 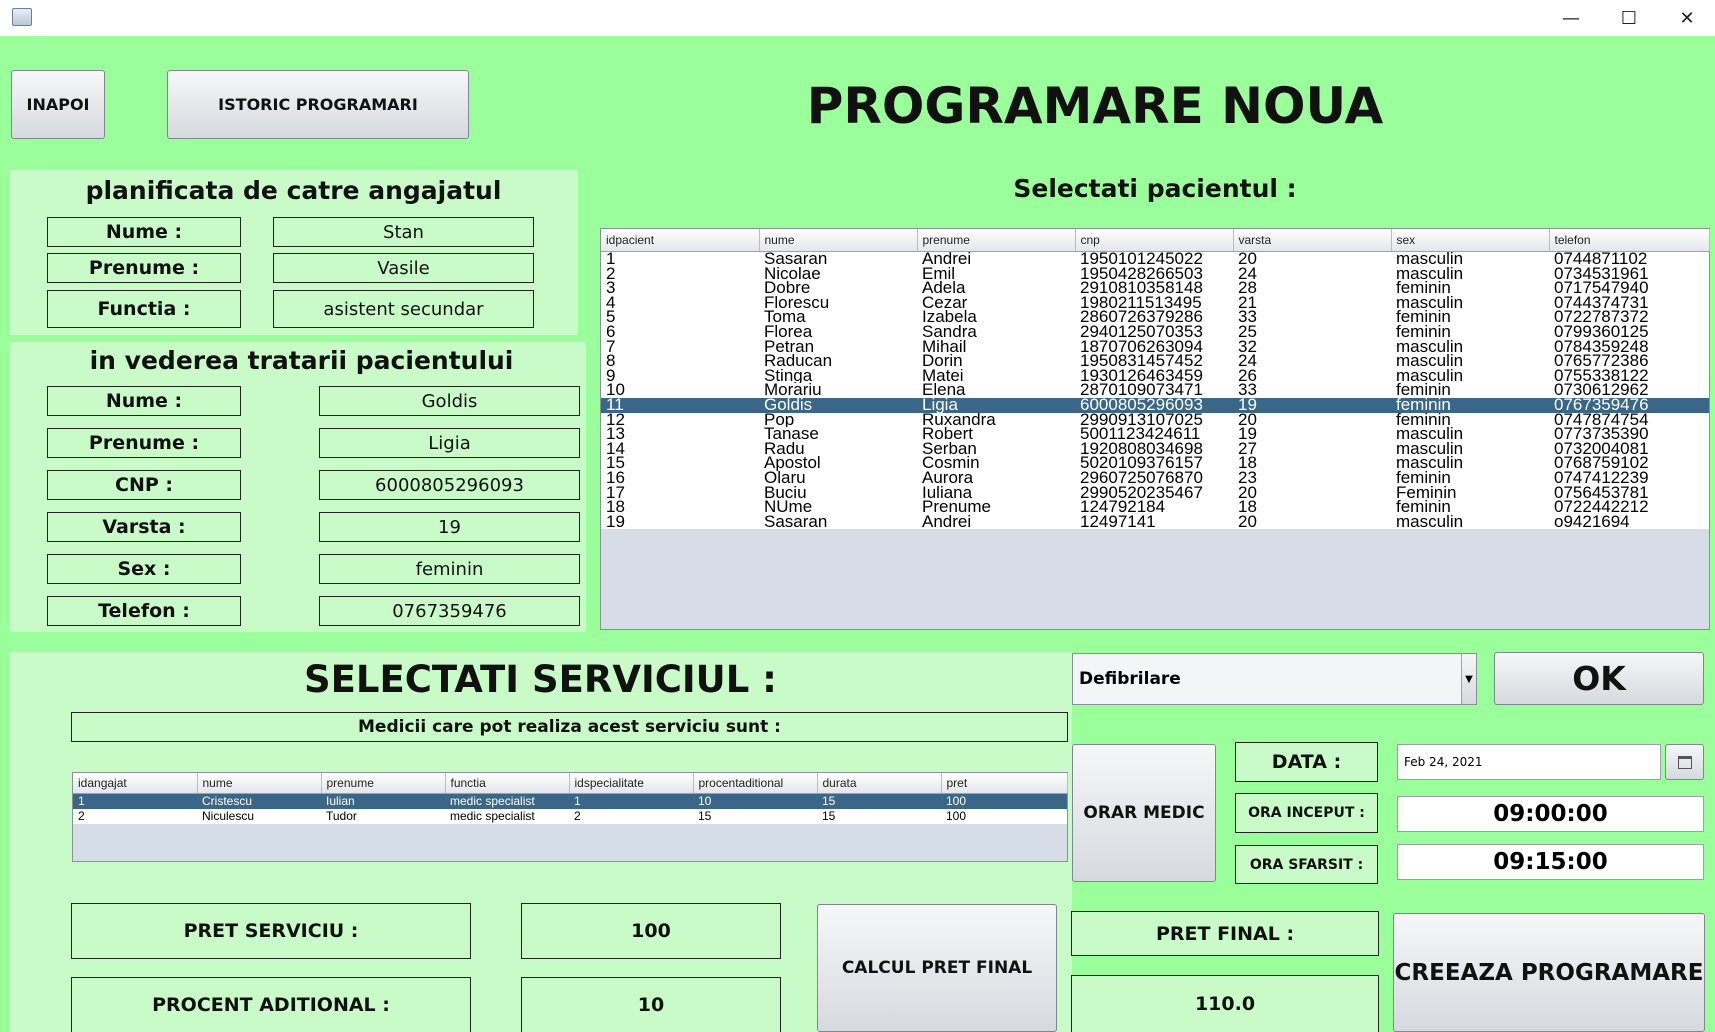 I want to click on doctor-cell: 100, so click(x=956, y=816).